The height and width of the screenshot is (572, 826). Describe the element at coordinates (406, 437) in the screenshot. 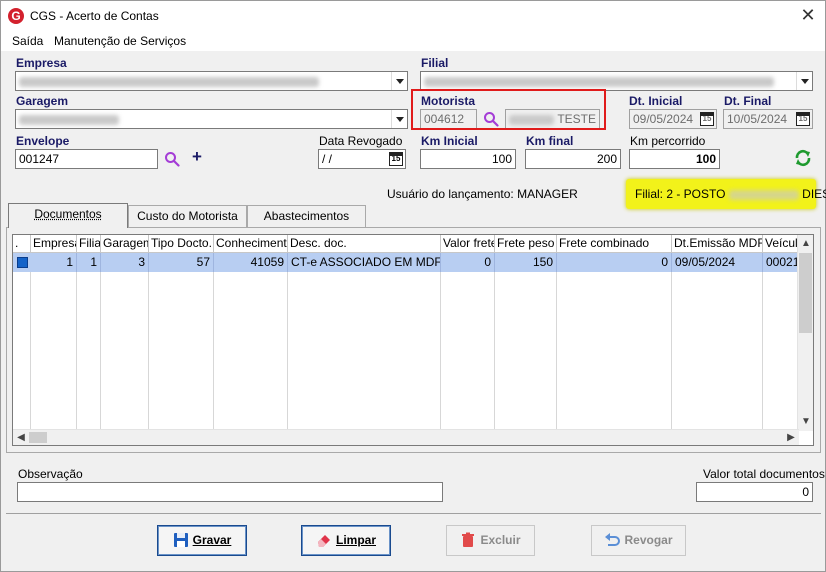

I see `horizontal-scrollbar: ◀ ▶` at that location.